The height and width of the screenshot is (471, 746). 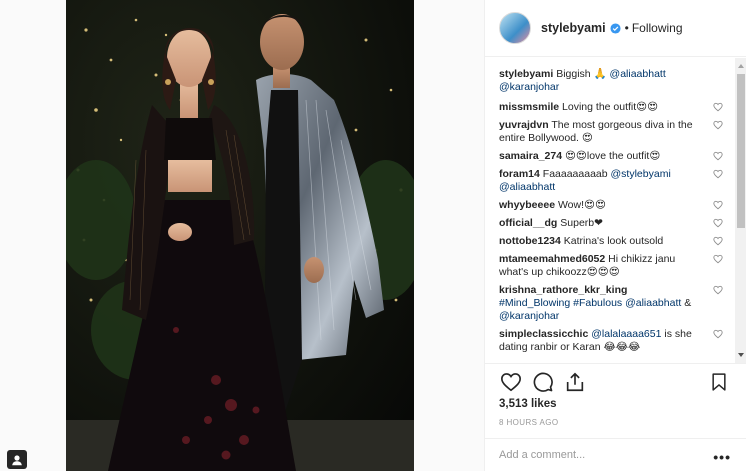 What do you see at coordinates (581, 74) in the screenshot?
I see `comment-text: Biggish 🙏` at bounding box center [581, 74].